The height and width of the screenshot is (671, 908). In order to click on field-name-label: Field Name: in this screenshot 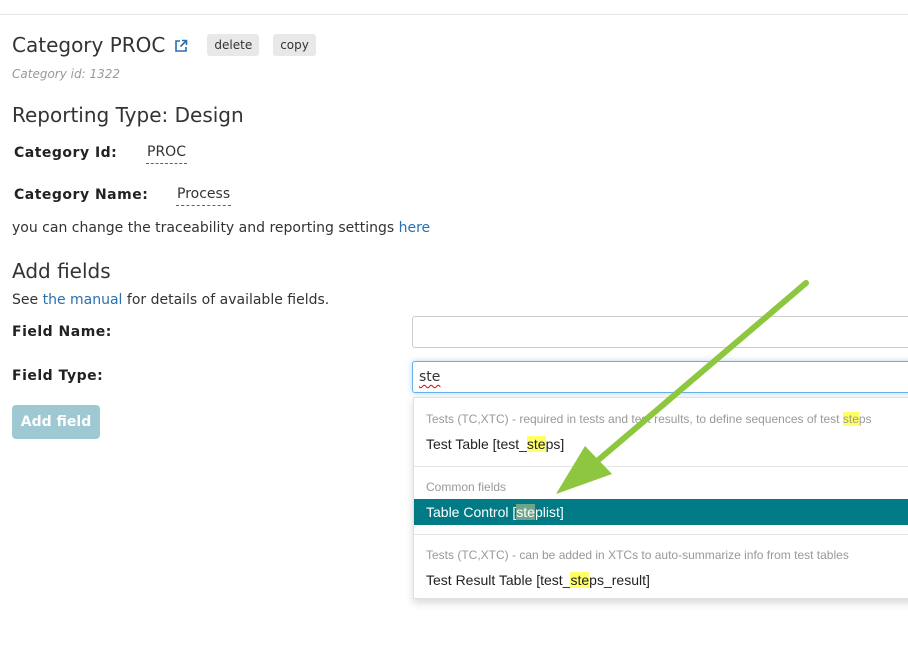, I will do `click(62, 332)`.